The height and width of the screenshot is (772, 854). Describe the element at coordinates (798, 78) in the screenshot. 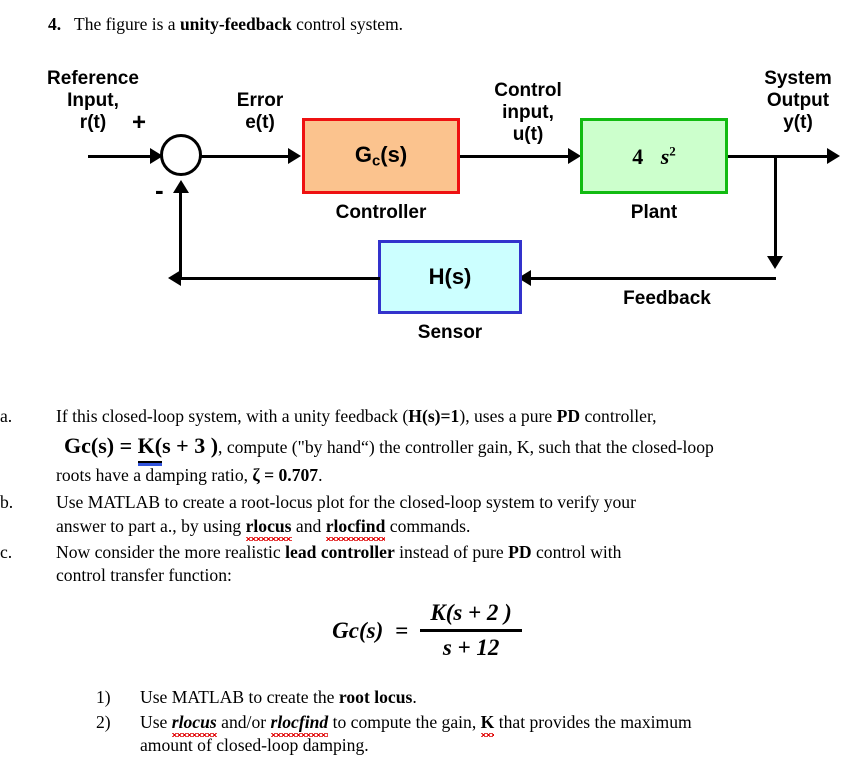

I see `system-output-line1: System` at that location.